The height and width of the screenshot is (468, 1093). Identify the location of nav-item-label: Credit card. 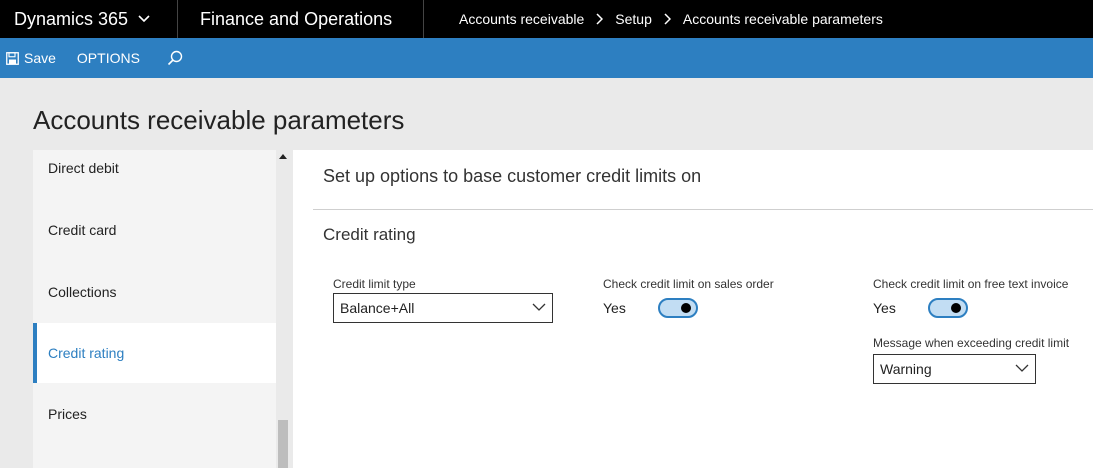
(82, 230).